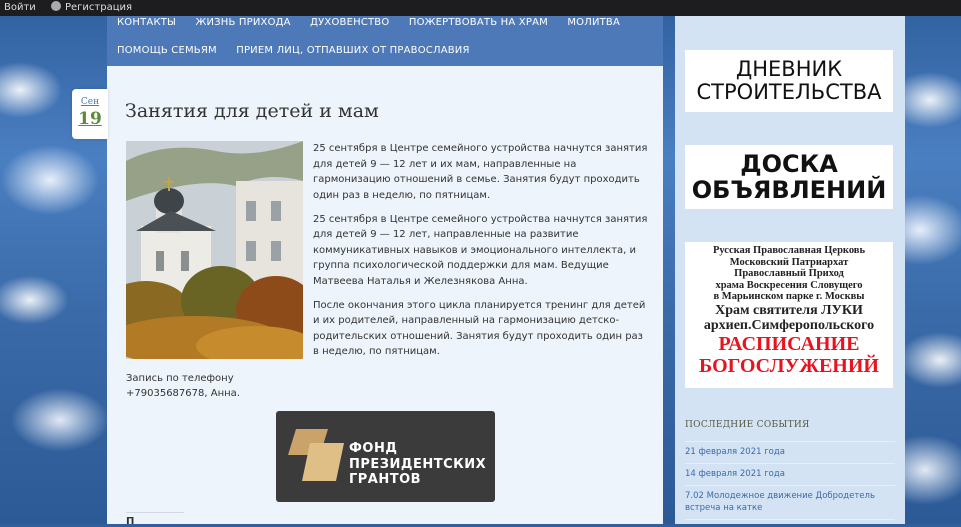  What do you see at coordinates (90, 119) in the screenshot?
I see `post-day: 19` at bounding box center [90, 119].